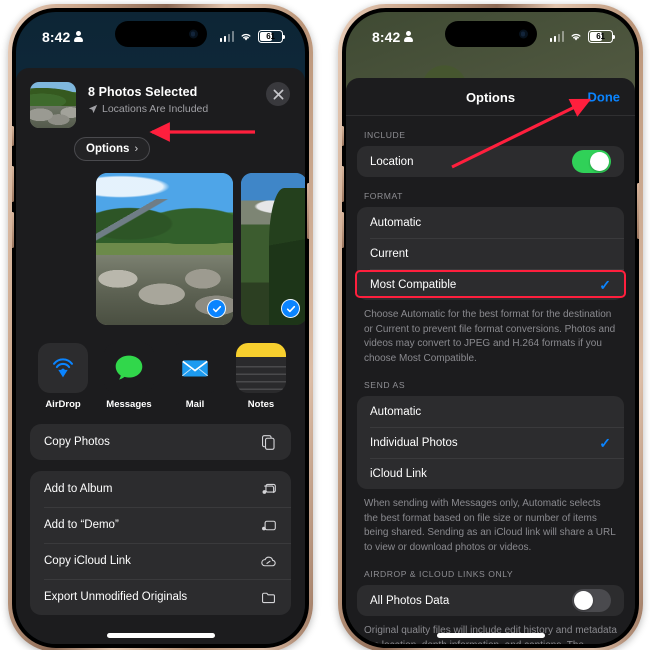 This screenshot has width=650, height=650. What do you see at coordinates (490, 34) in the screenshot?
I see `dynamic-island` at bounding box center [490, 34].